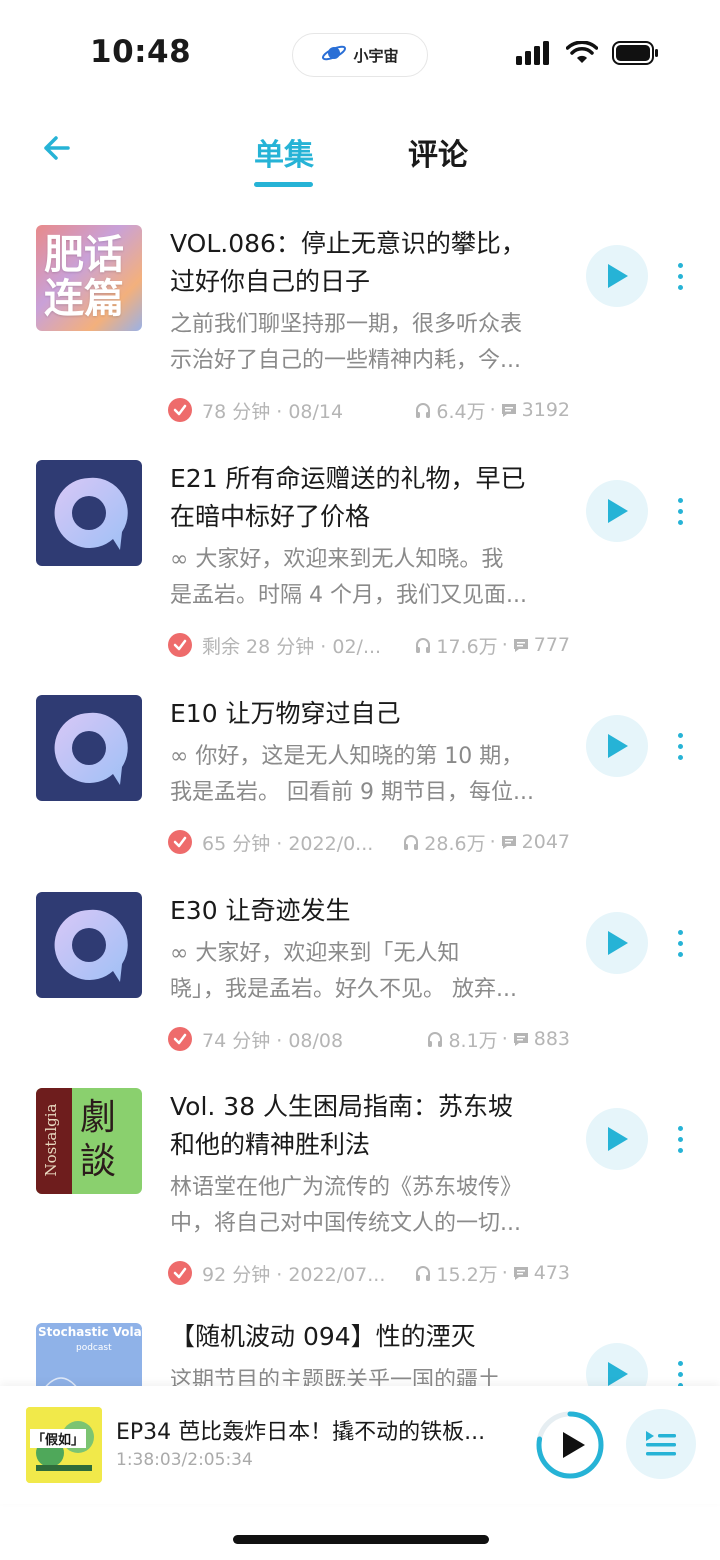 The width and height of the screenshot is (720, 1560). I want to click on episode-title: E30 让奇迹发生, so click(370, 911).